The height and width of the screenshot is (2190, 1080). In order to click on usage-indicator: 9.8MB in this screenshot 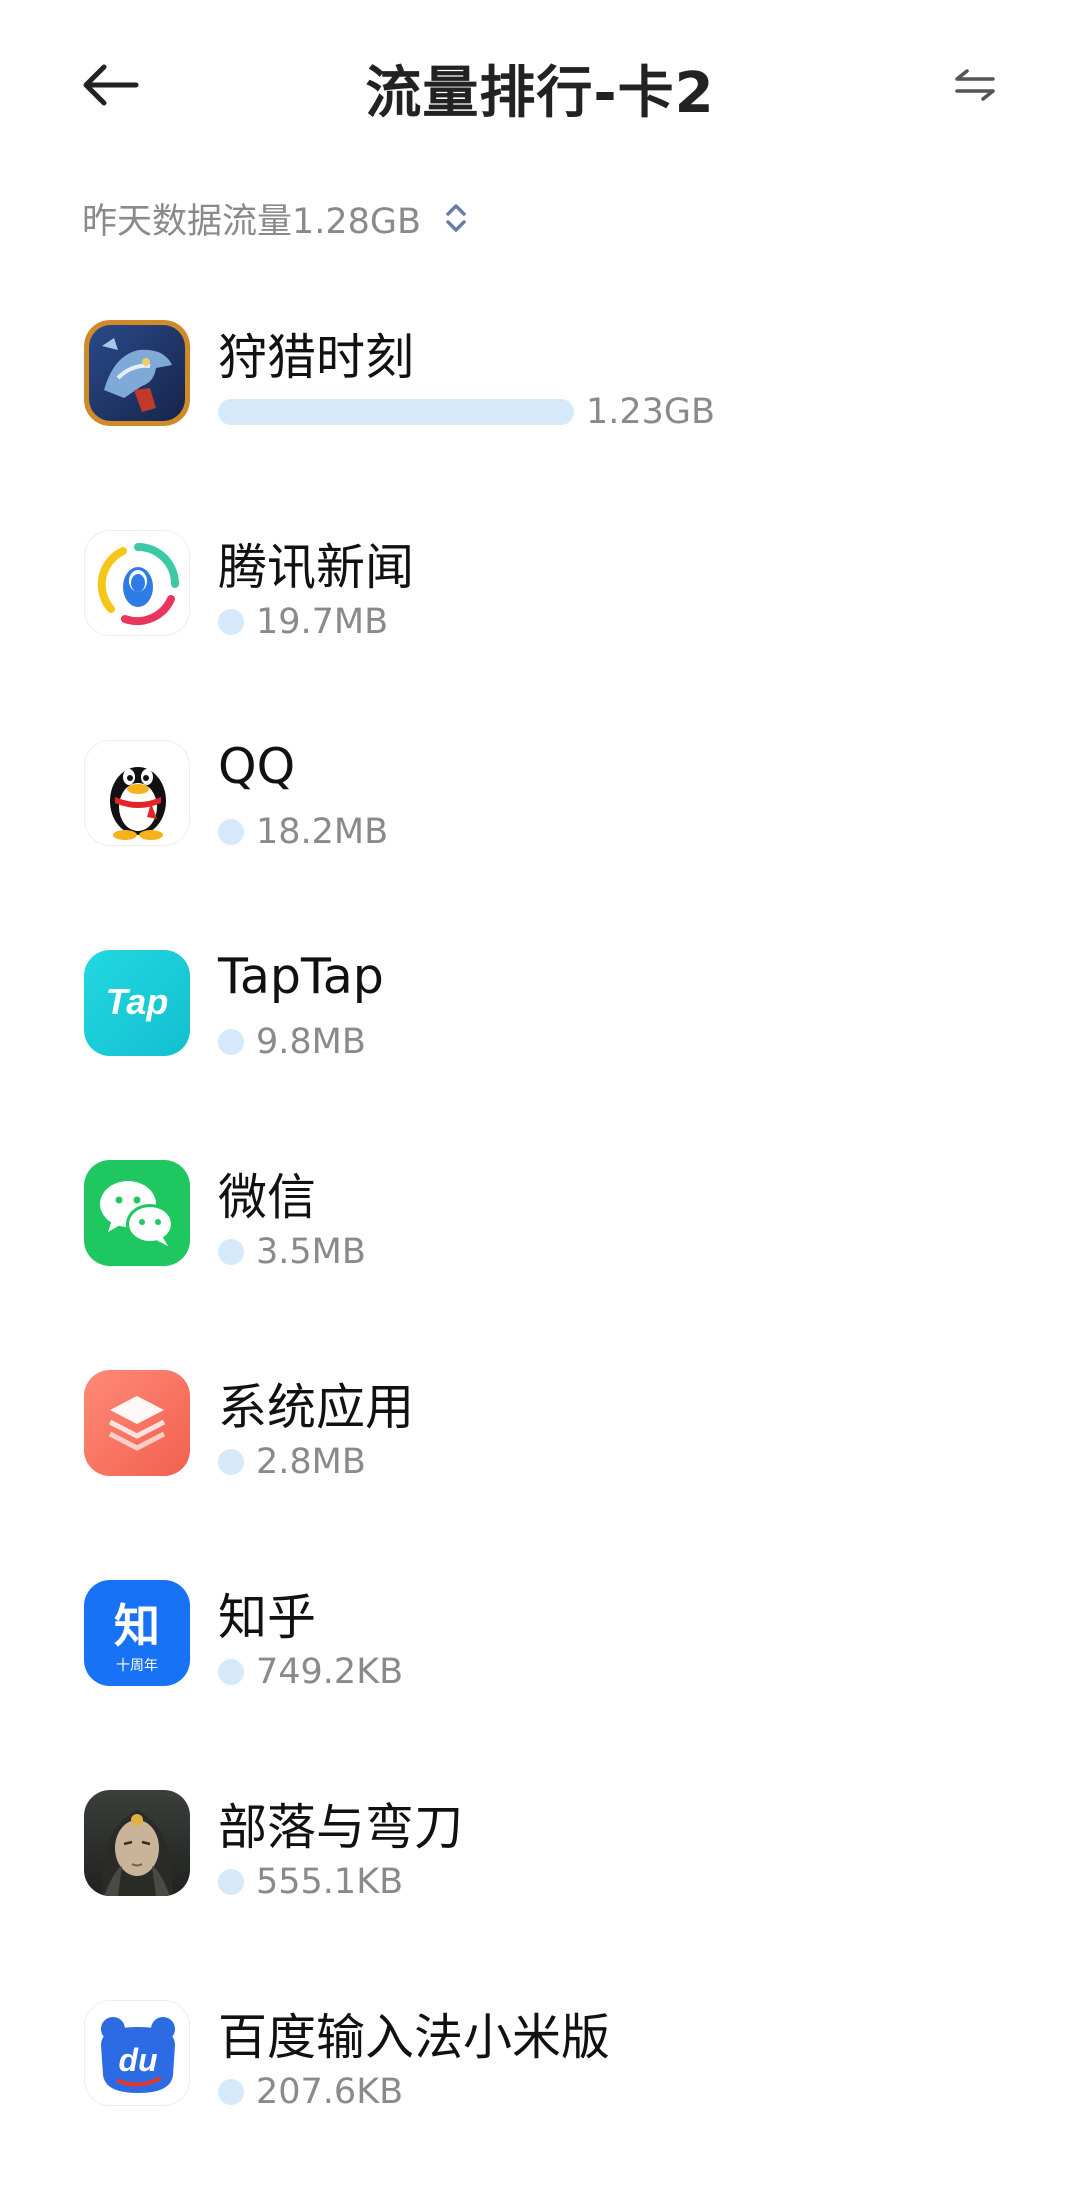, I will do `click(292, 1042)`.